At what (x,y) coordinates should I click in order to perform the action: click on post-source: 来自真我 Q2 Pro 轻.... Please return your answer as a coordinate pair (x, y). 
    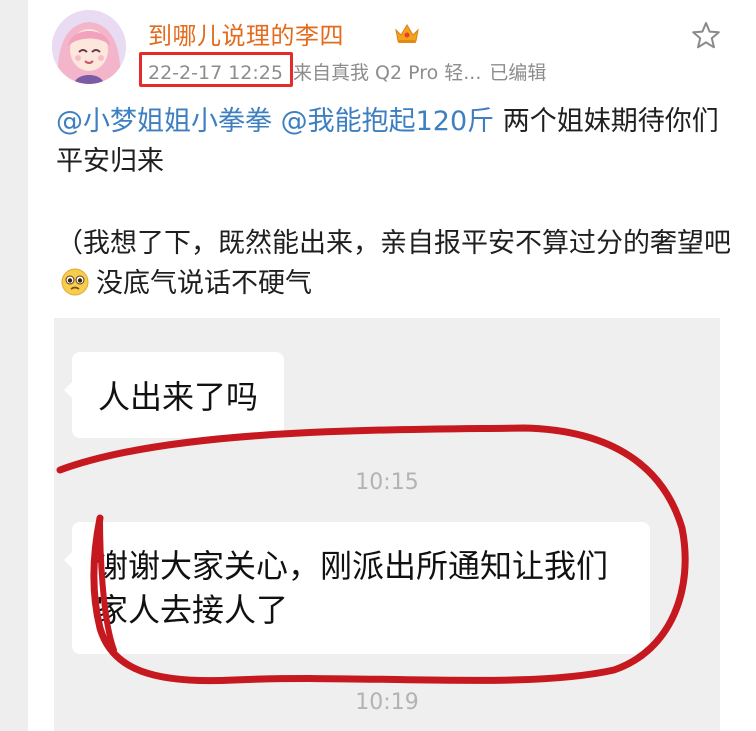
    Looking at the image, I should click on (387, 73).